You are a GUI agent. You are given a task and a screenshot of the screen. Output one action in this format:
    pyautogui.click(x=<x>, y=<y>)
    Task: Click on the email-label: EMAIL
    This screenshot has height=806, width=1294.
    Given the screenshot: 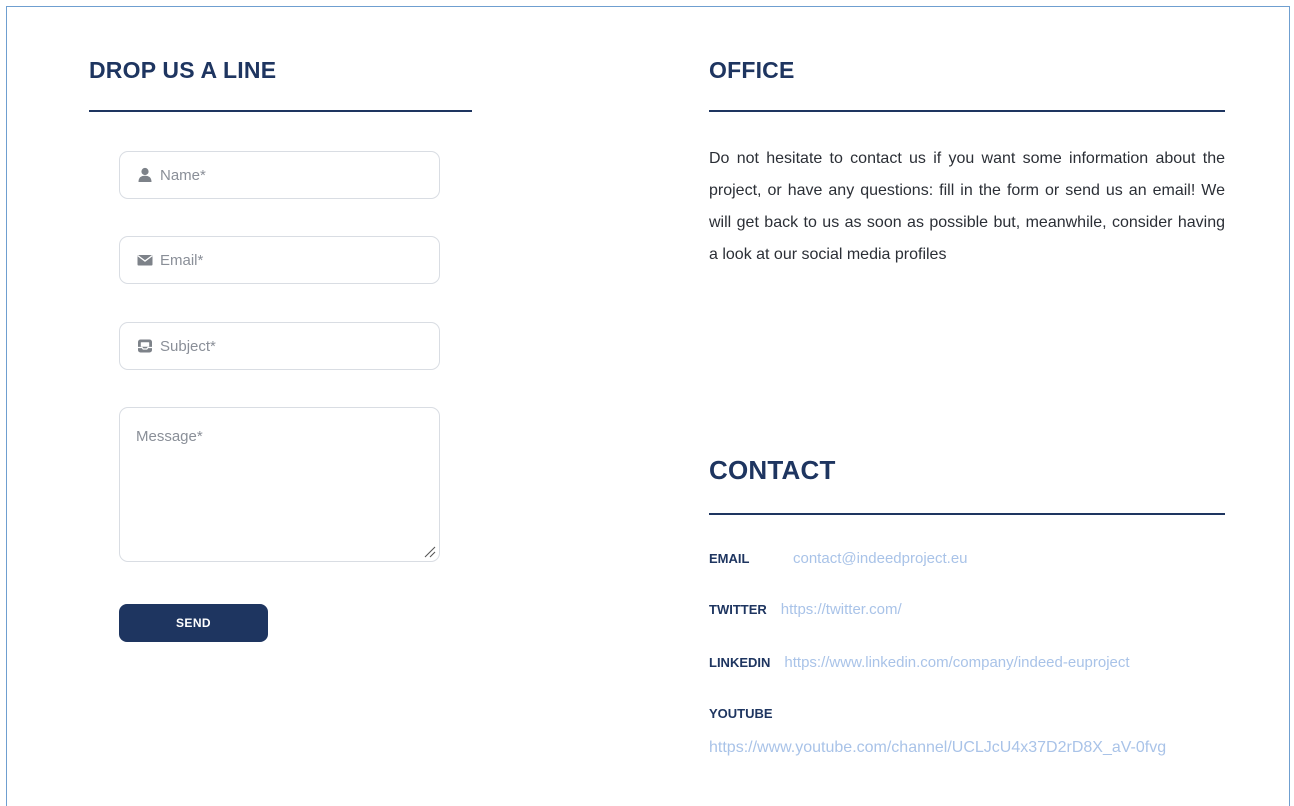 What is the action you would take?
    pyautogui.click(x=729, y=558)
    